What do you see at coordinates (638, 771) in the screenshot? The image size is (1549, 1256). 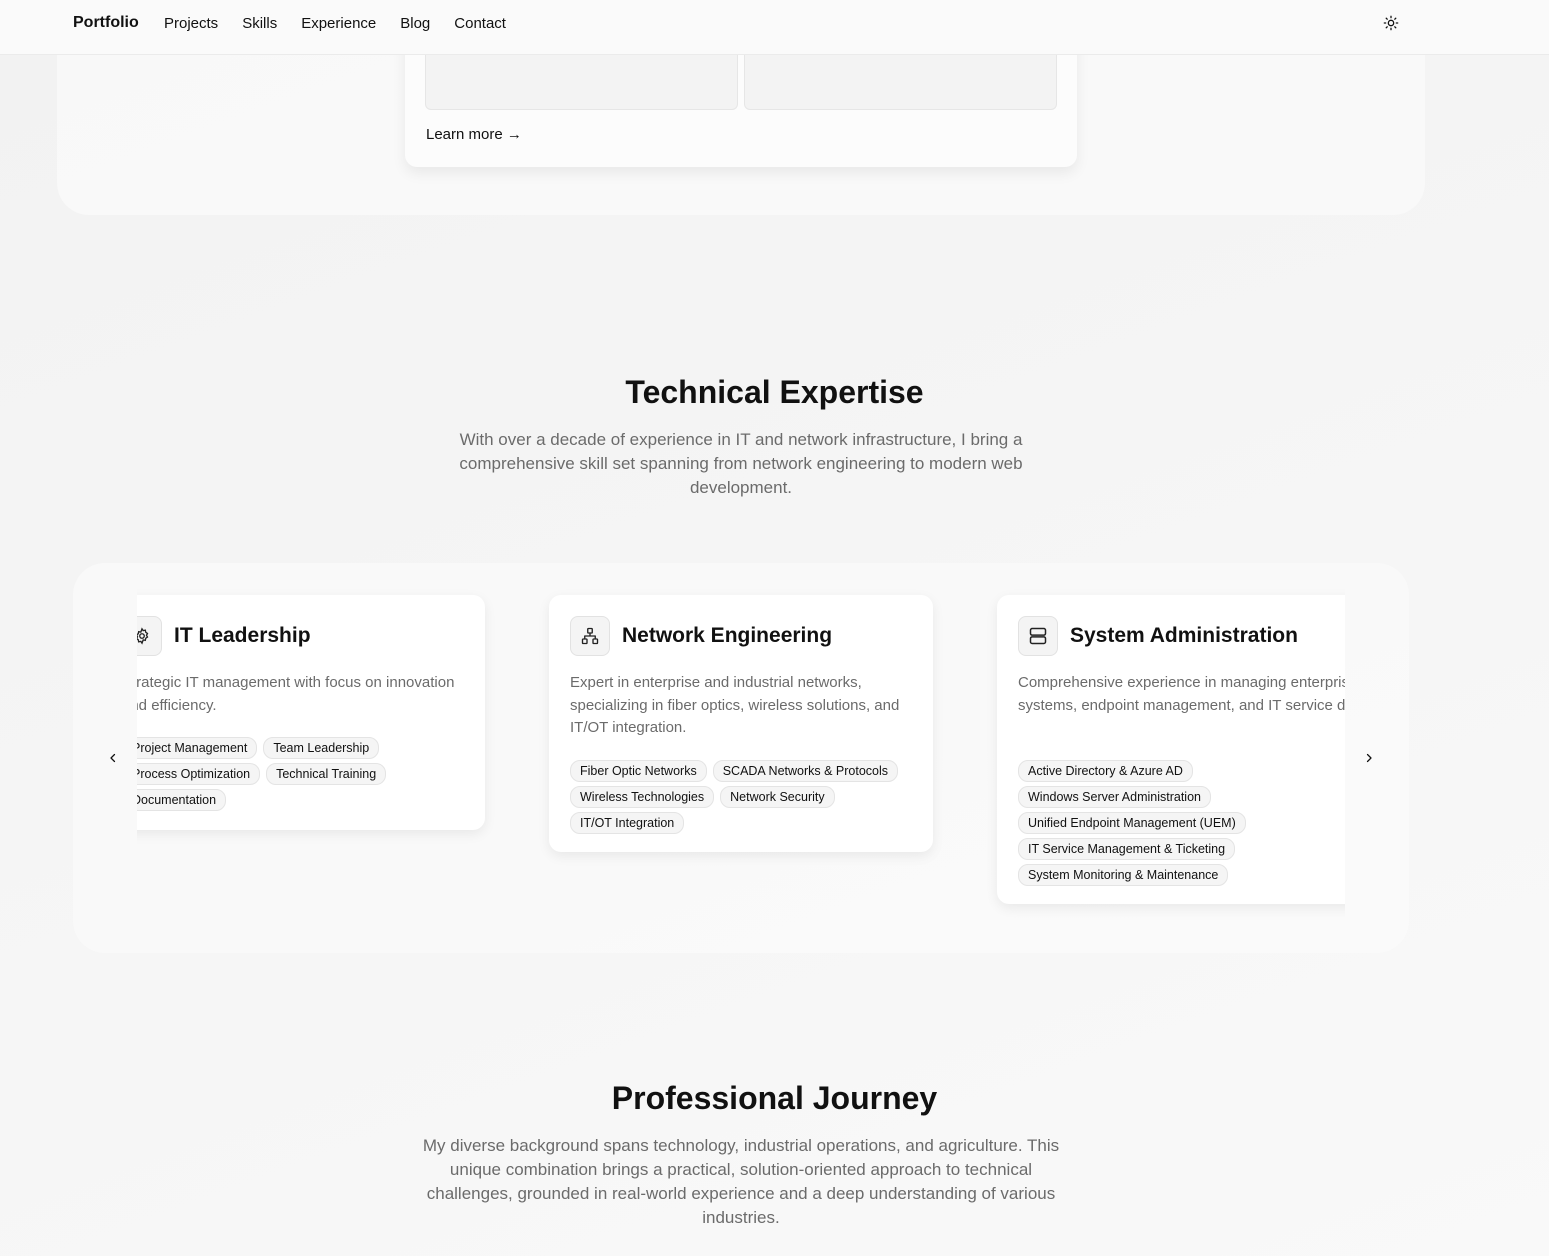 I see `skill-tag: Fiber Optic Networks` at bounding box center [638, 771].